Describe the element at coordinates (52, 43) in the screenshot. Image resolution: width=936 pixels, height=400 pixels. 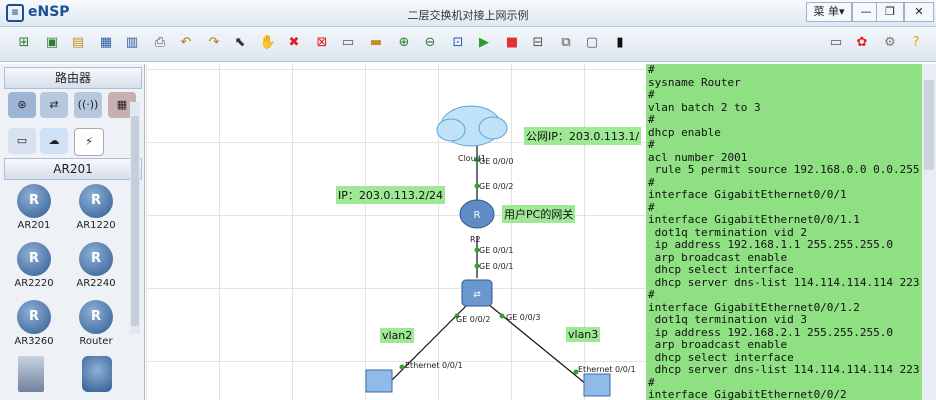
I see `new-file-icon: ▣` at that location.